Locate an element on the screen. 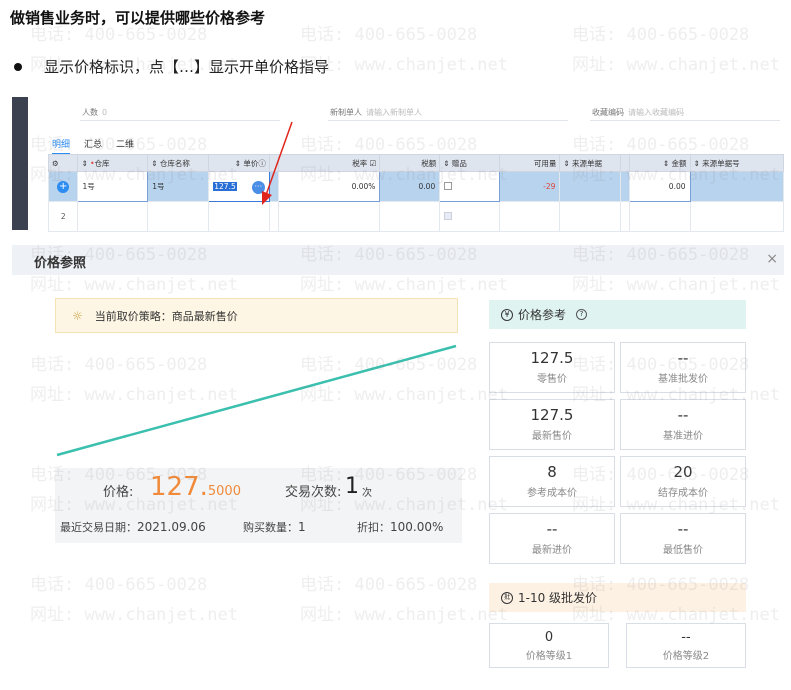 Image resolution: width=791 pixels, height=690 pixels. wholesale-levels-title: 1-10 级批发价 is located at coordinates (558, 598).